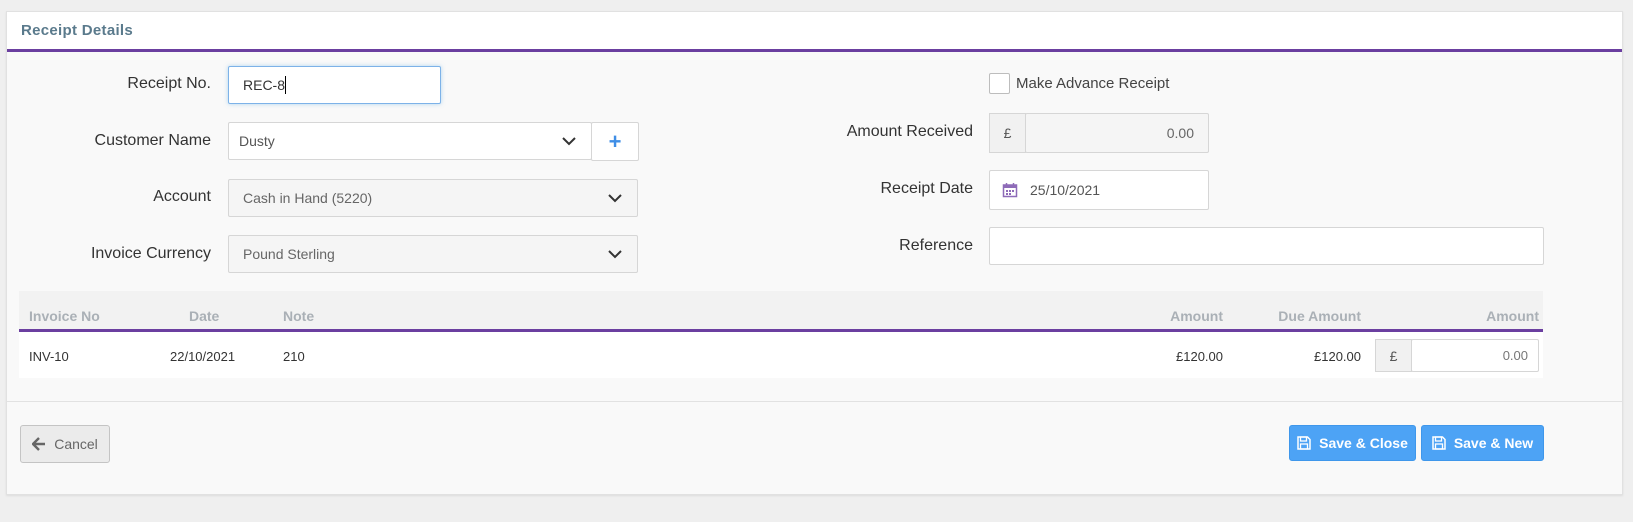  What do you see at coordinates (49, 356) in the screenshot?
I see `row-invoice-no: INV-10` at bounding box center [49, 356].